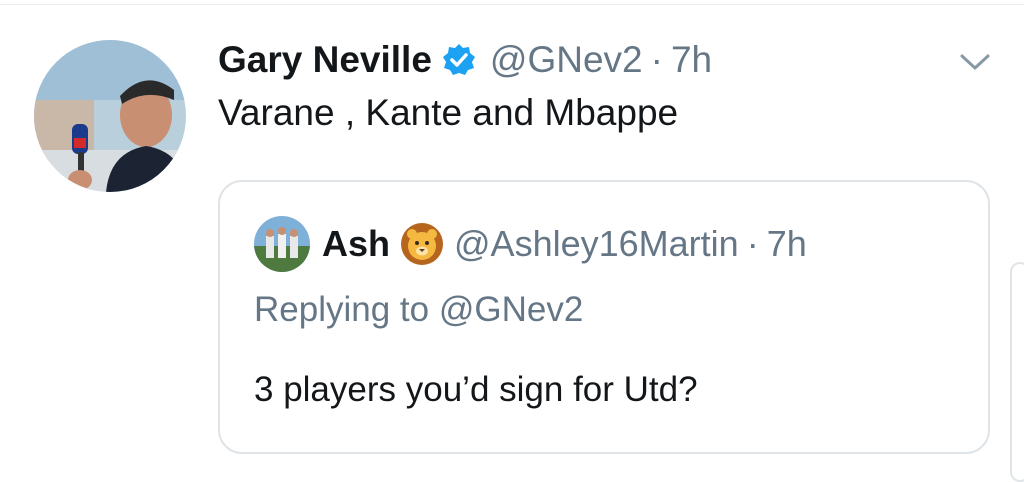 This screenshot has width=1024, height=482. I want to click on quoted-author-name: Ash, so click(356, 244).